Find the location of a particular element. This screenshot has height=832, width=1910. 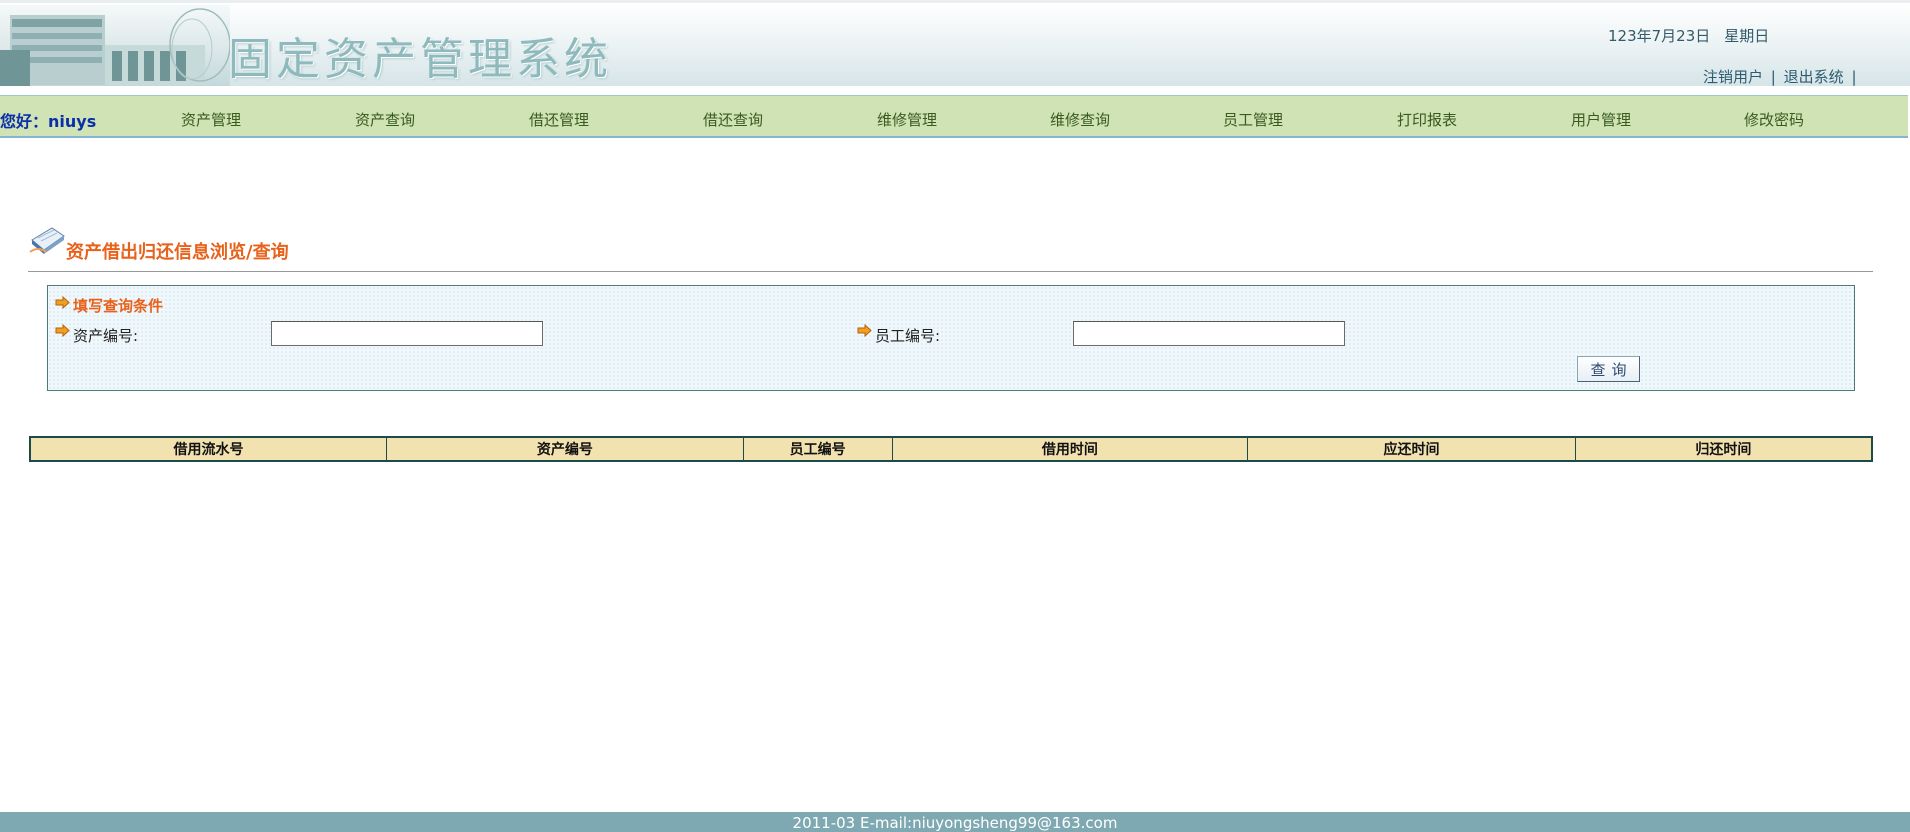

nav-item-change-password: 修改密码 is located at coordinates (1774, 119).